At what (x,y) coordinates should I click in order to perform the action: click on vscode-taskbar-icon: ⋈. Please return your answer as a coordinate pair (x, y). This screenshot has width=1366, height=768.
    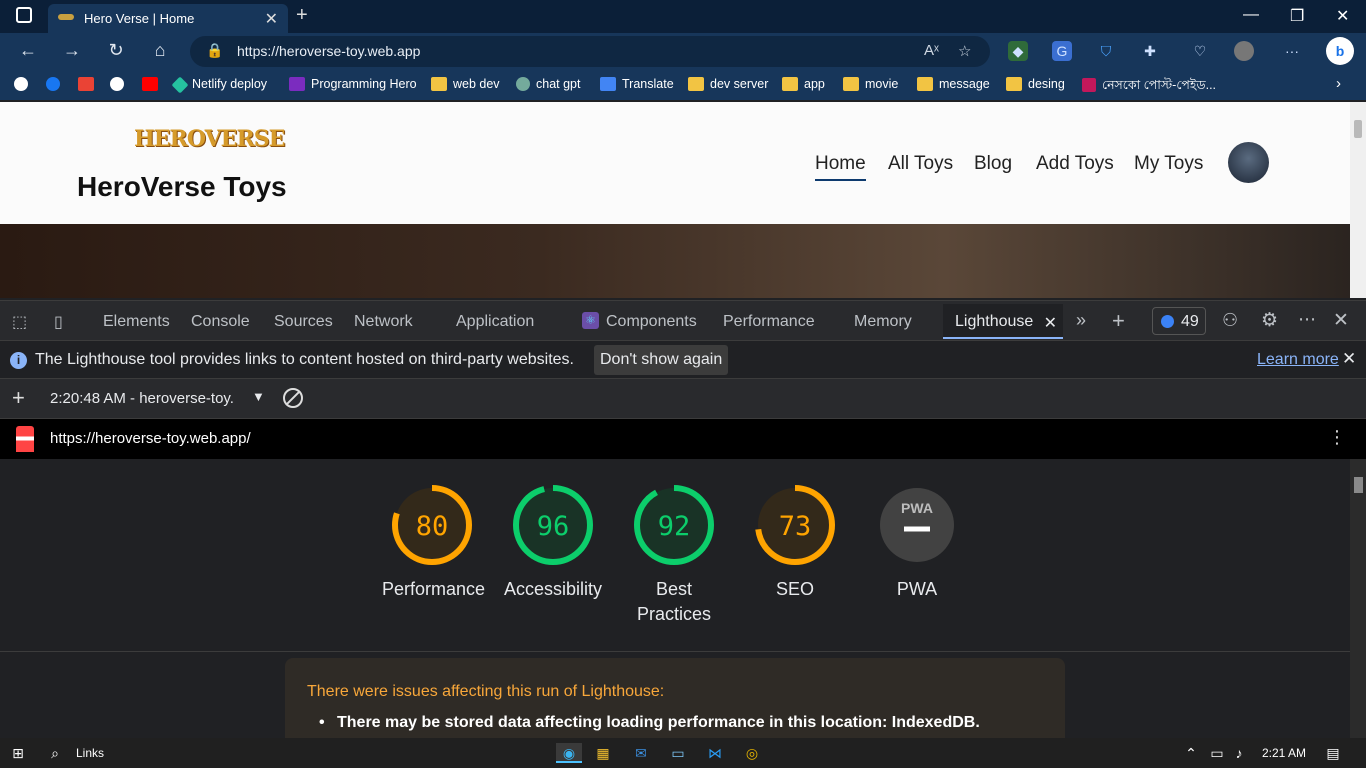
    Looking at the image, I should click on (715, 753).